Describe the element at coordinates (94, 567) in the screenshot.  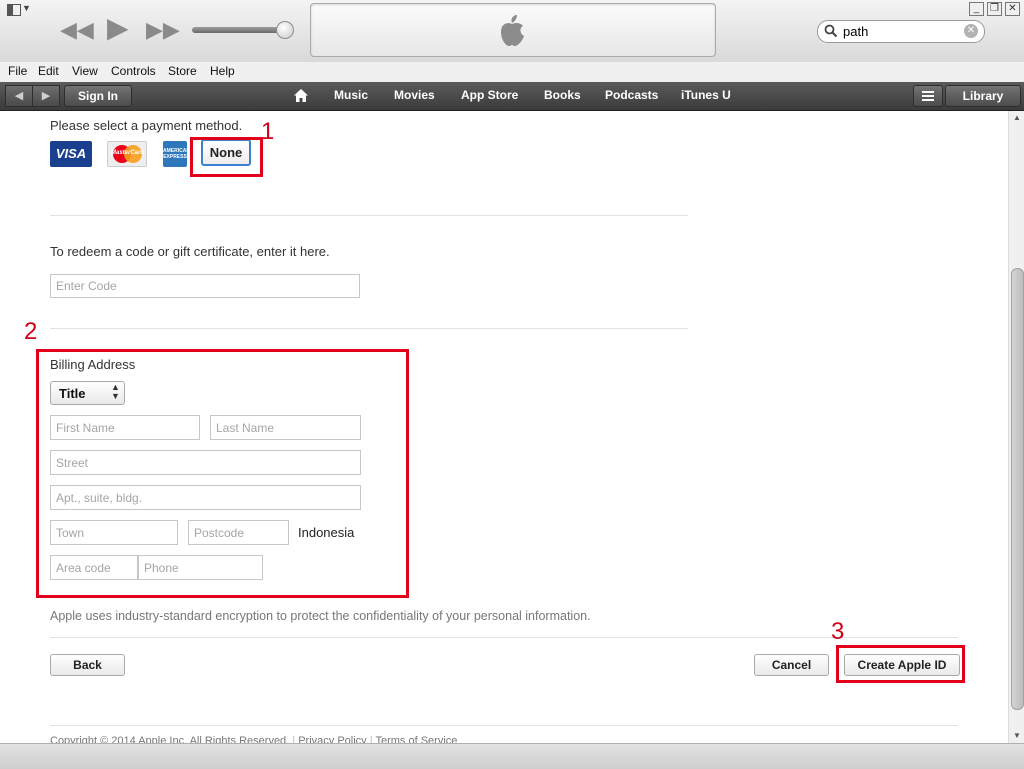
I see `area-code-input` at that location.